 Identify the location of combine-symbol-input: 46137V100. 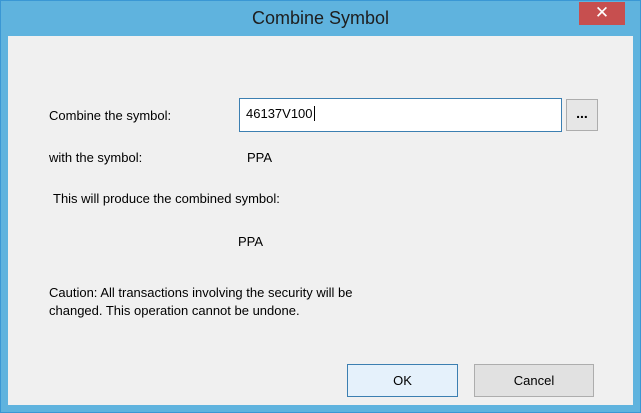
(400, 115).